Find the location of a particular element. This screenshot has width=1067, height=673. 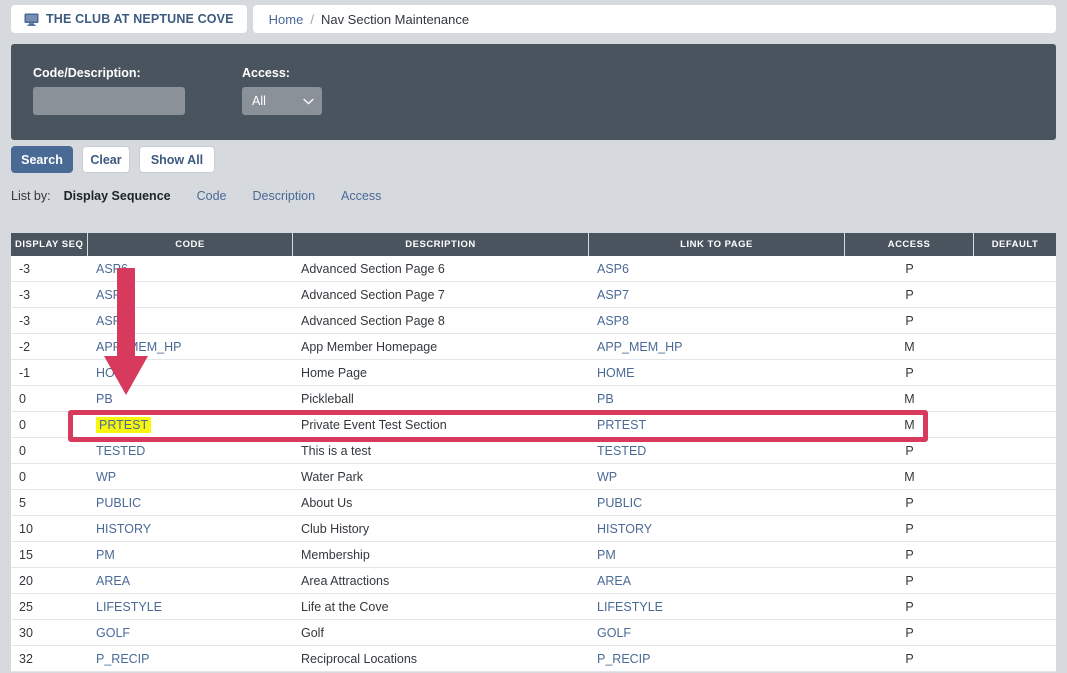

clear-button: Clear is located at coordinates (106, 159).